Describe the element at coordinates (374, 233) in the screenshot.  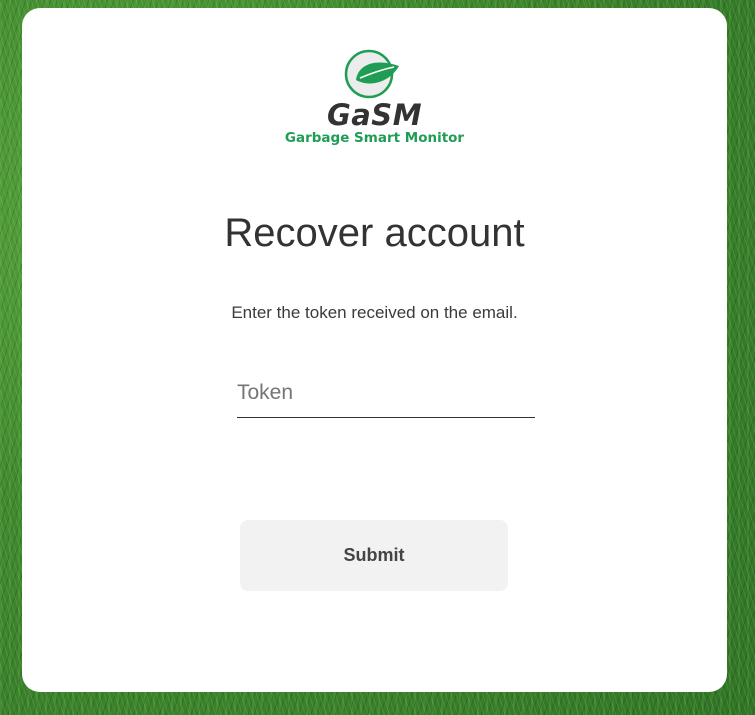
I see `page-title: Recover account` at that location.